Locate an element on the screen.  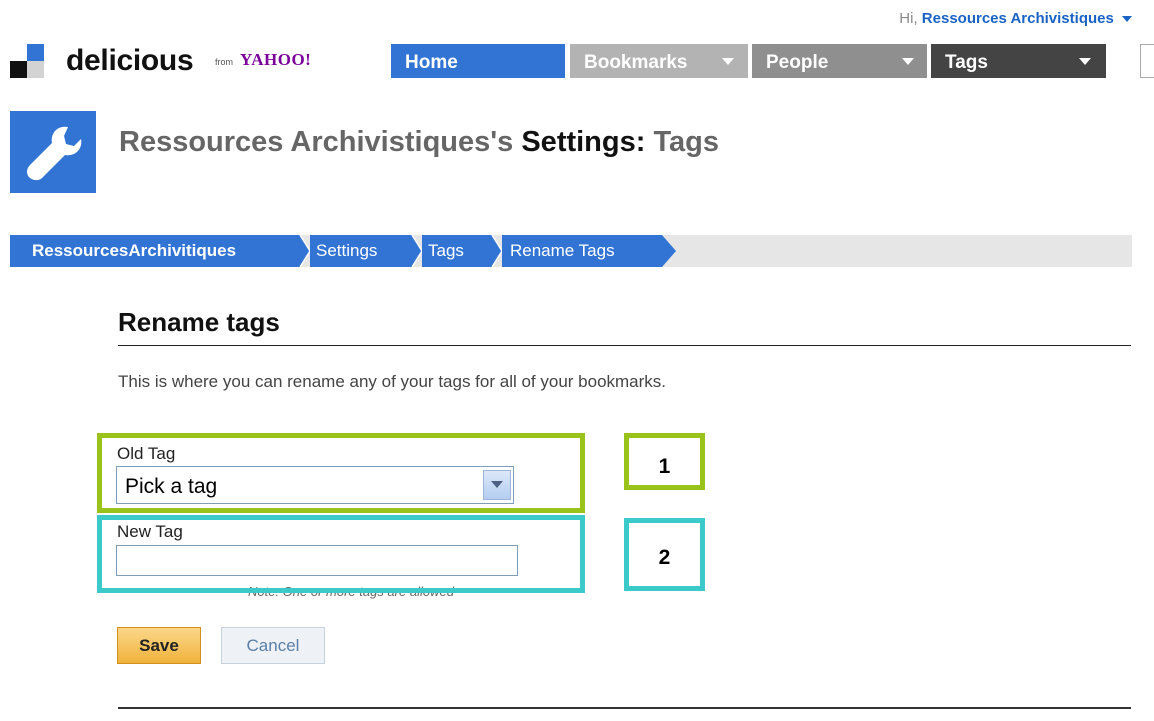
logo-from: from is located at coordinates (224, 62).